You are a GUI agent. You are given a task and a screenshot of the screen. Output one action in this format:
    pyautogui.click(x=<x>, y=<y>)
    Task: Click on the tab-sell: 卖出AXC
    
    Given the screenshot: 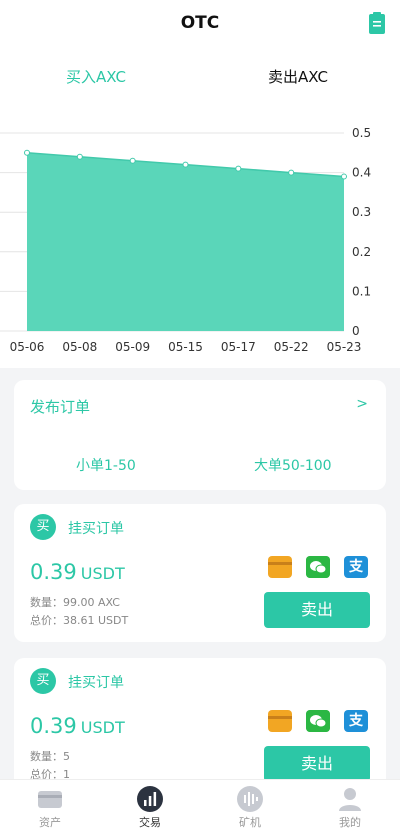 What is the action you would take?
    pyautogui.click(x=298, y=76)
    